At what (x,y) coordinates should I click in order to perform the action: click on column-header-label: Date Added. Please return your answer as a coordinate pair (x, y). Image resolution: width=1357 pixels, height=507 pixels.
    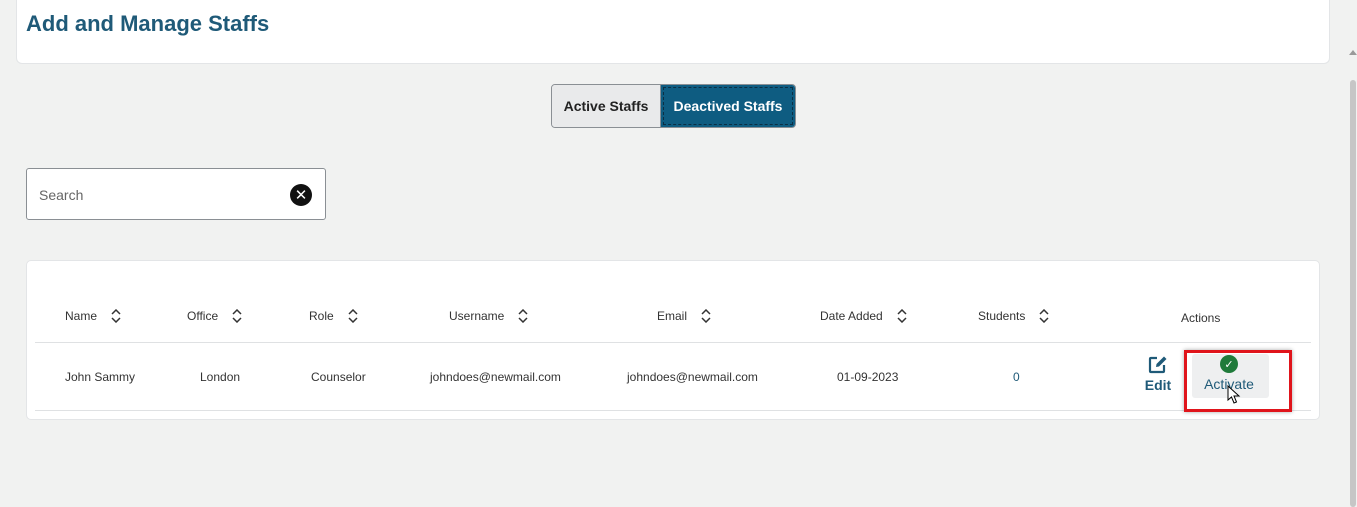
    Looking at the image, I should click on (851, 316).